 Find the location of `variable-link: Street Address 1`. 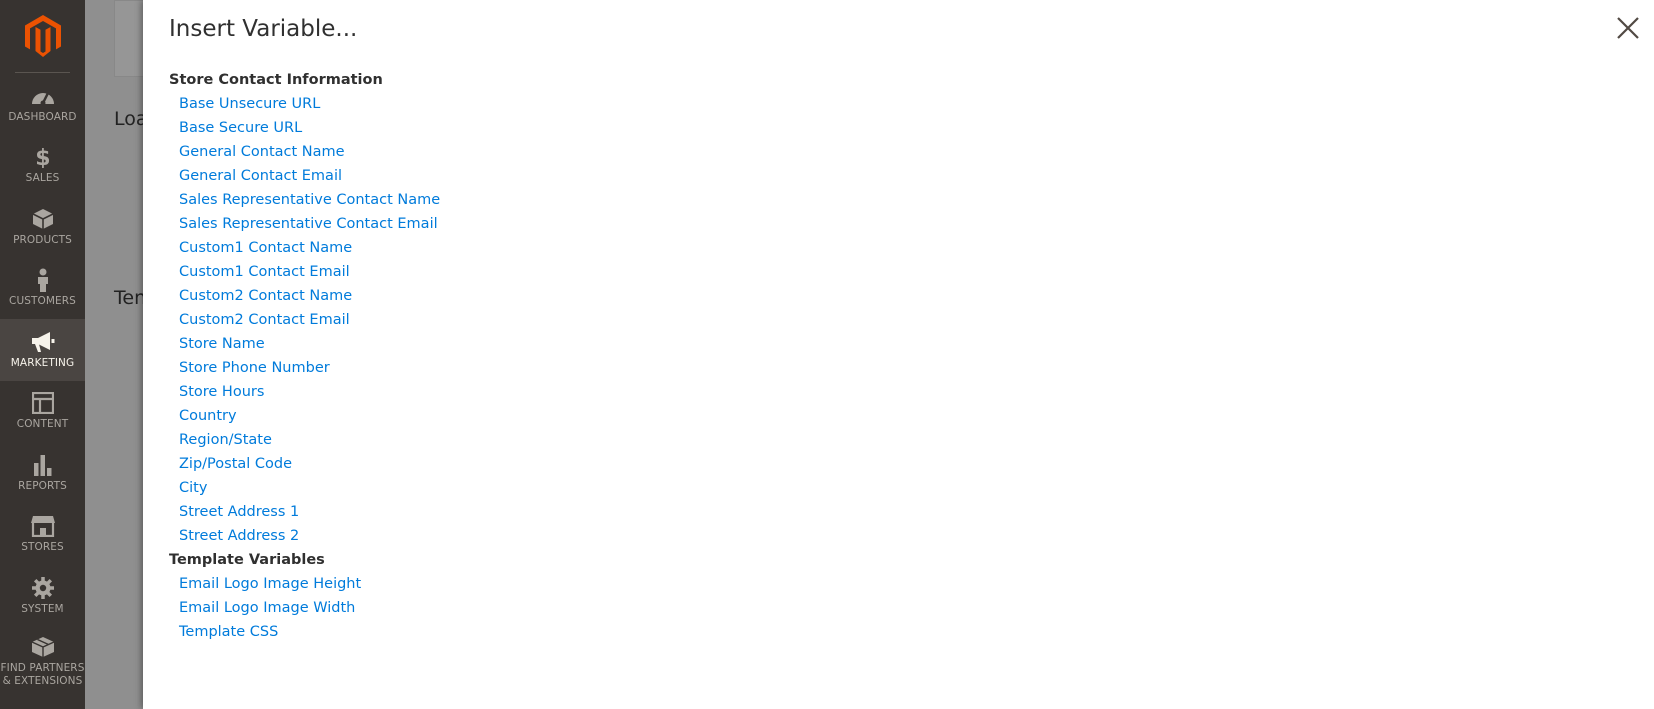

variable-link: Street Address 1 is located at coordinates (304, 512).